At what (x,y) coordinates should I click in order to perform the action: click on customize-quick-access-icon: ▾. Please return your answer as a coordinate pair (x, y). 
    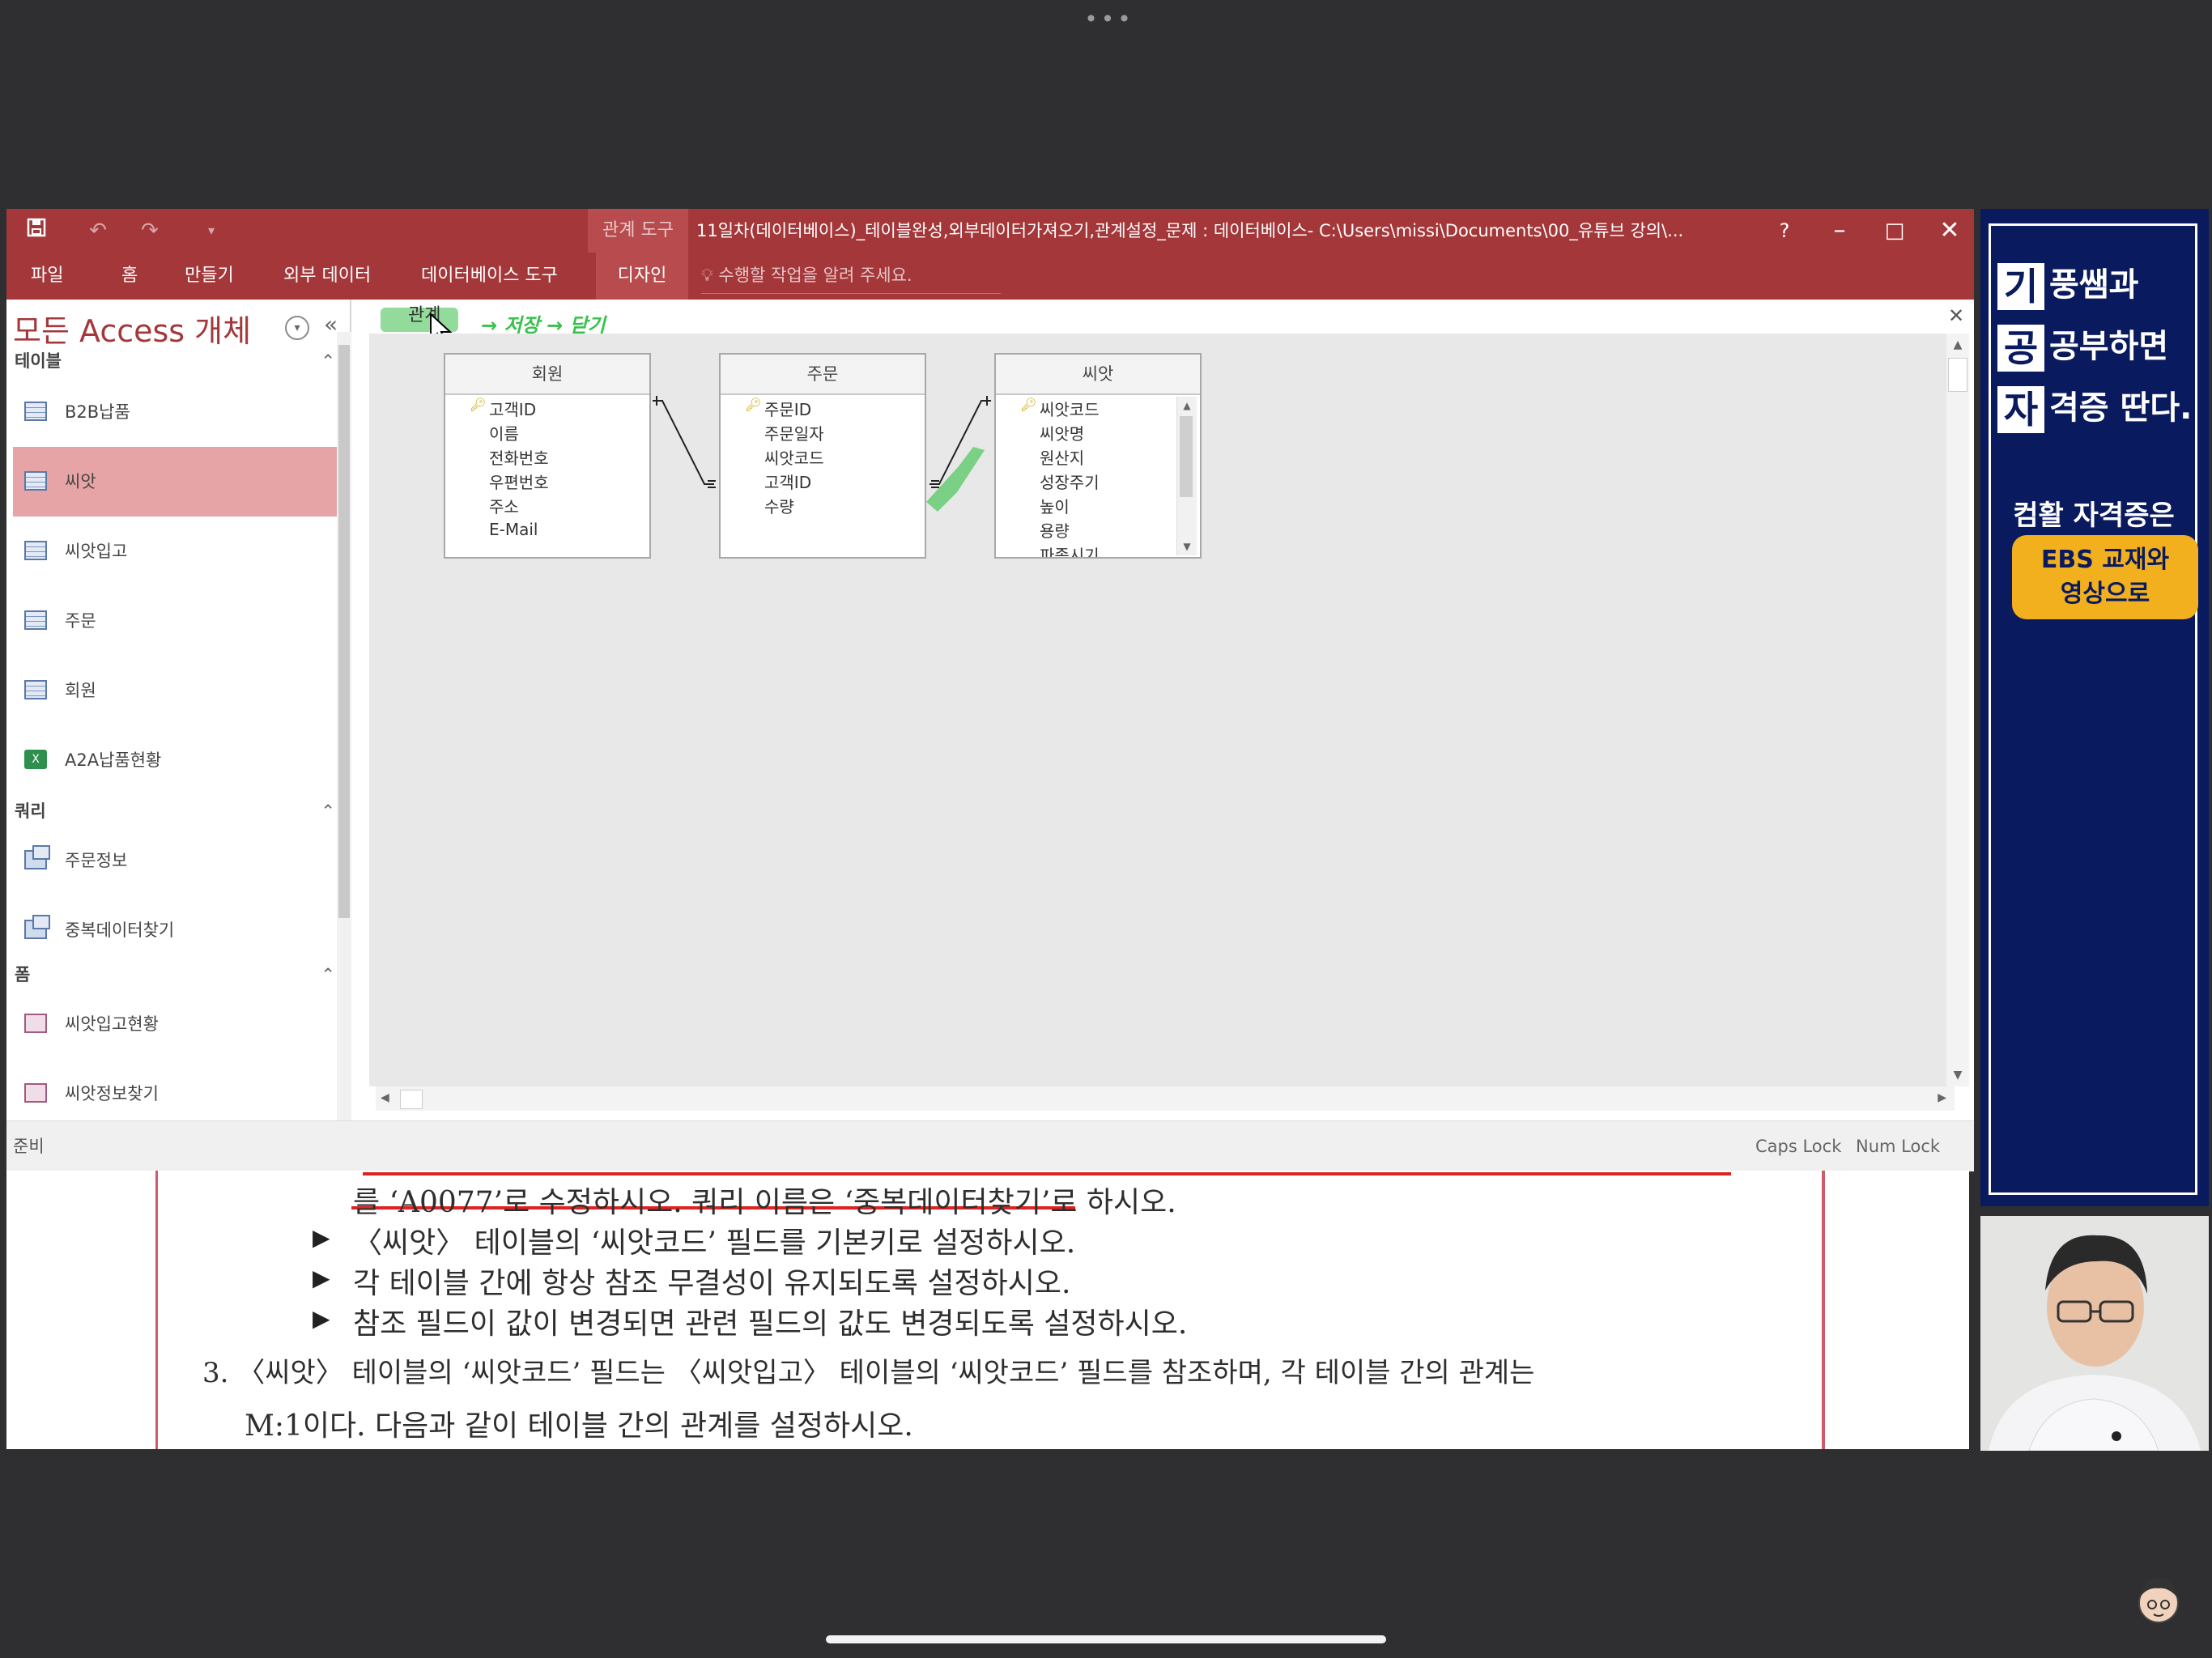
    Looking at the image, I should click on (211, 230).